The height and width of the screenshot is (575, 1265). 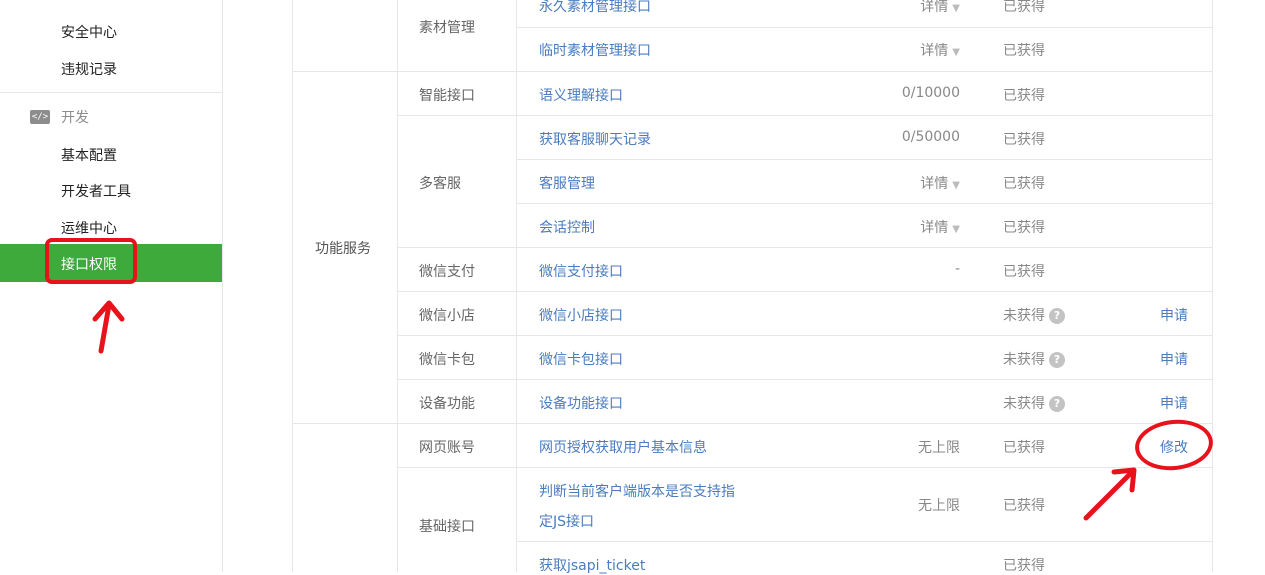 What do you see at coordinates (957, 269) in the screenshot?
I see `quota-value: -` at bounding box center [957, 269].